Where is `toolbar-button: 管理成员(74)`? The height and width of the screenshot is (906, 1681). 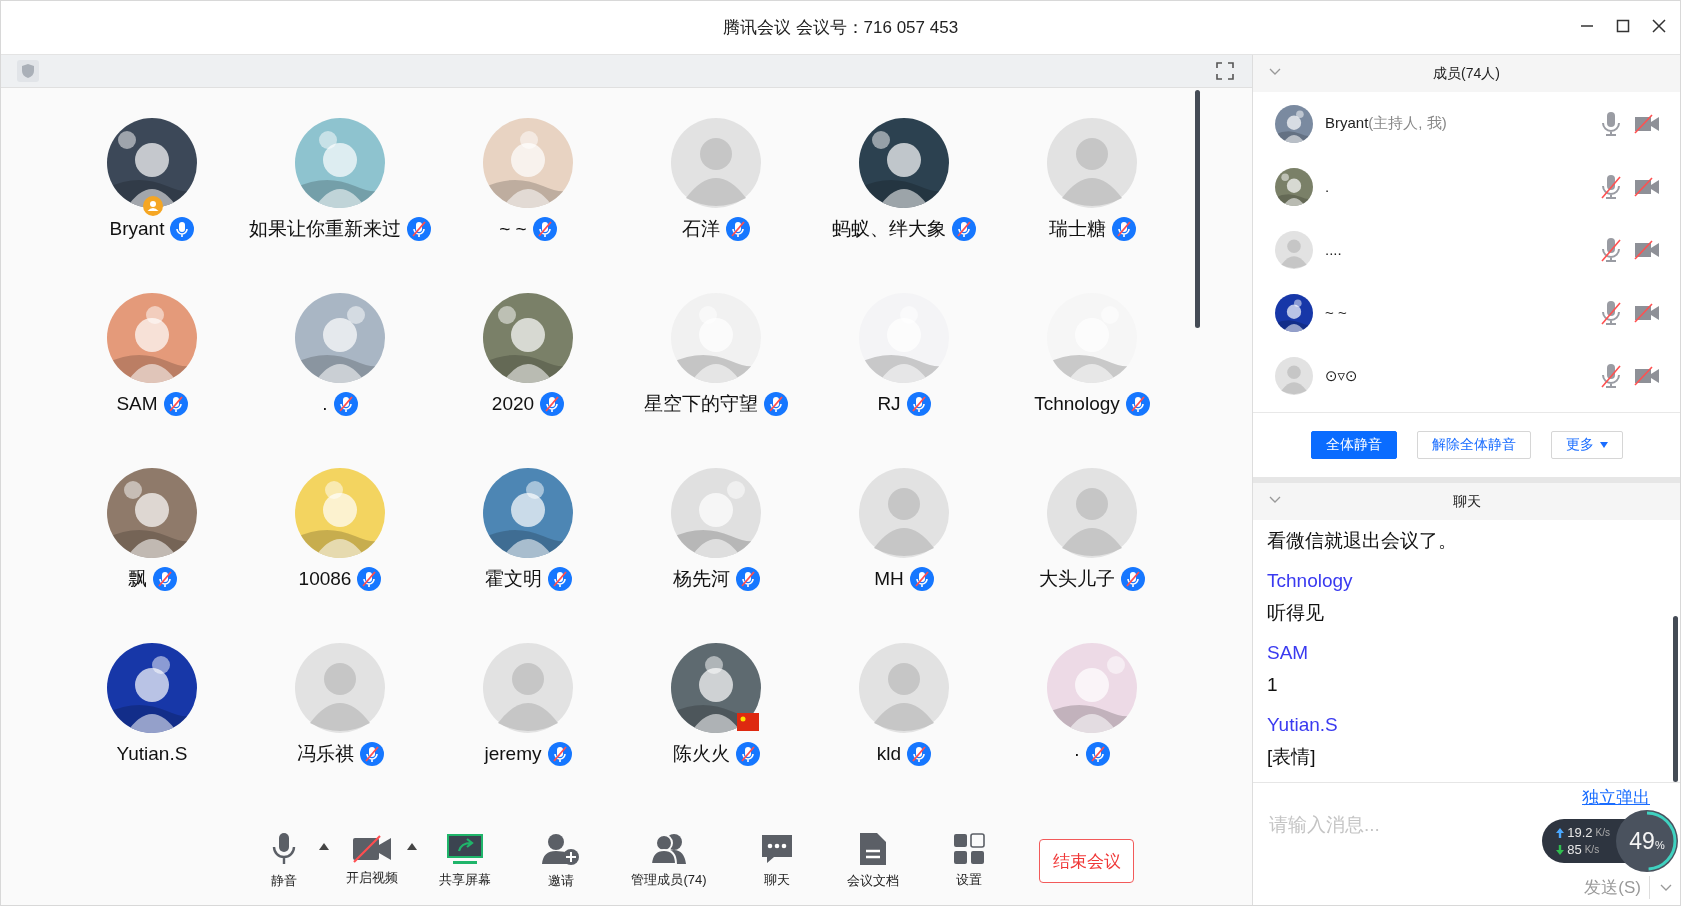
toolbar-button: 管理成员(74) is located at coordinates (669, 861).